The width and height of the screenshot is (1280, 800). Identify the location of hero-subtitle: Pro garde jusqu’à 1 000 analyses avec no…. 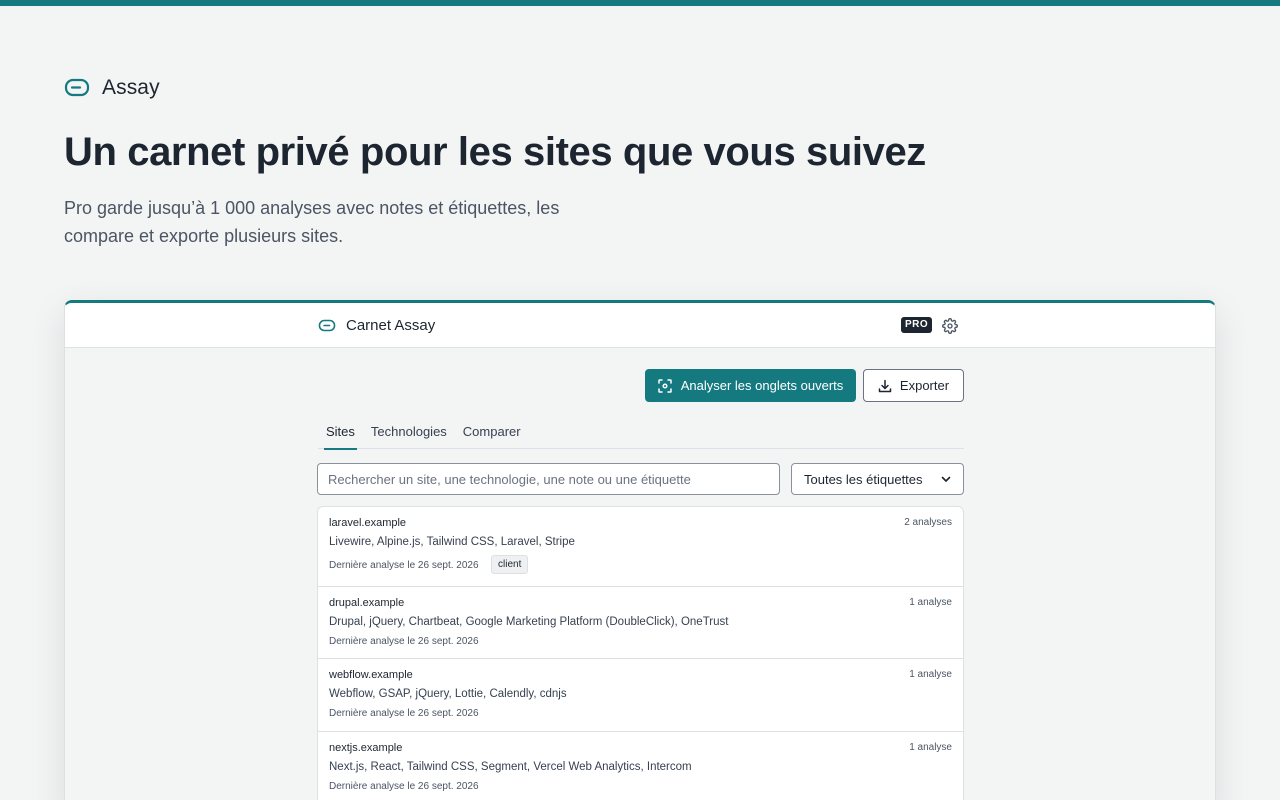
(312, 222).